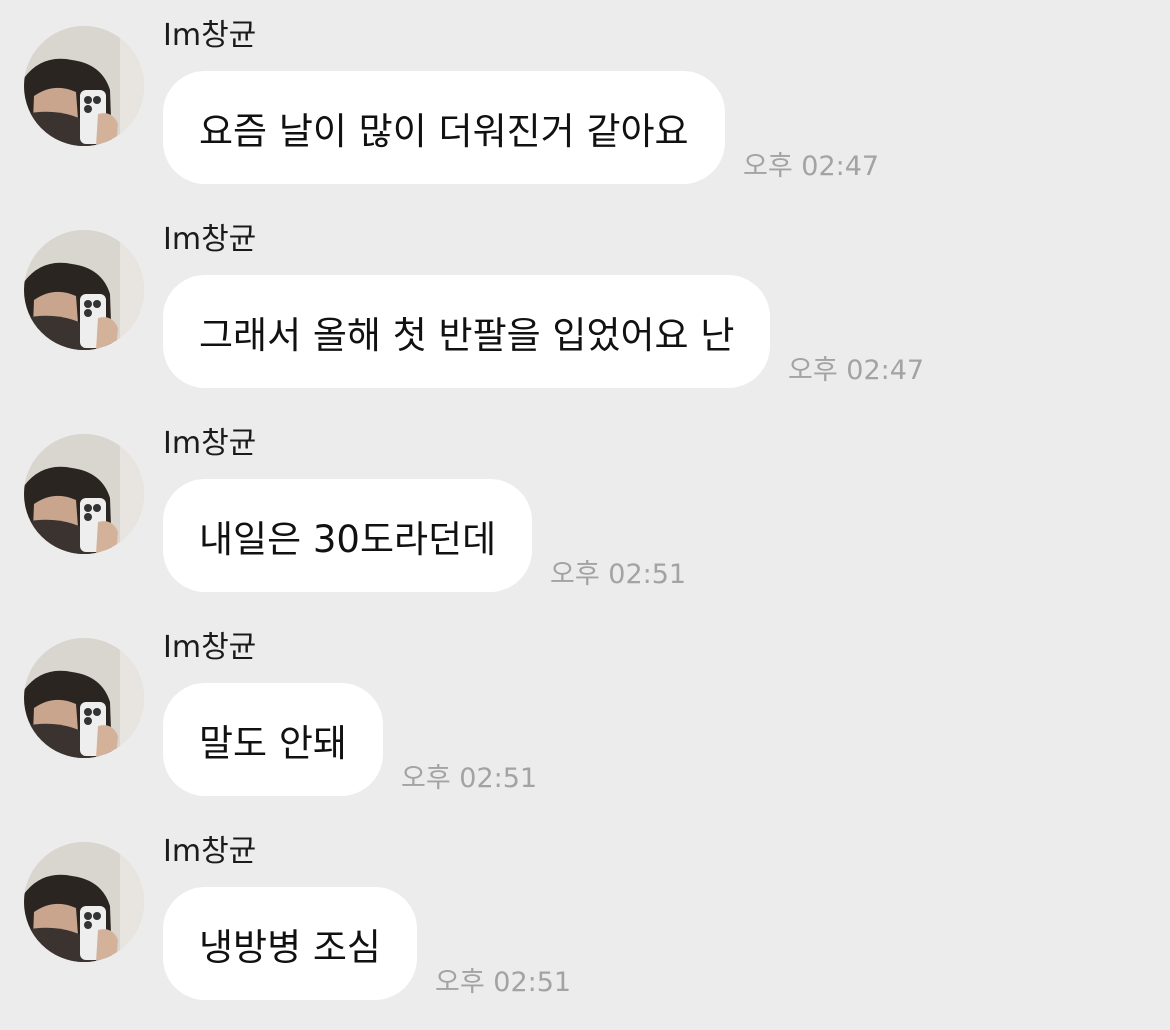 The image size is (1170, 1030). What do you see at coordinates (290, 943) in the screenshot?
I see `message-bubble: 냉방병 조심` at bounding box center [290, 943].